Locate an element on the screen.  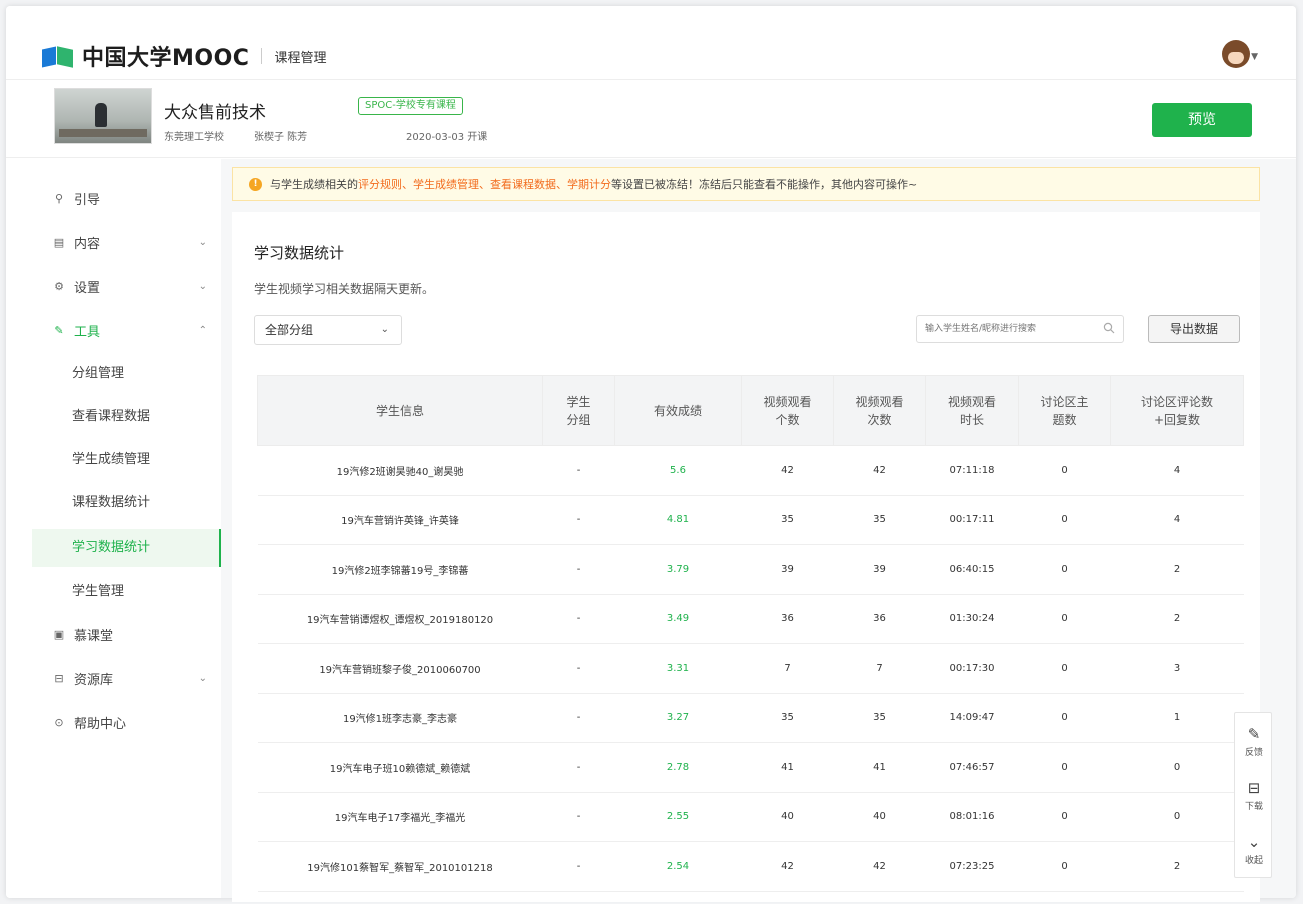
top-bar: 中国大学MOOC 课程管理 ▼ is located at coordinates (651, 43).